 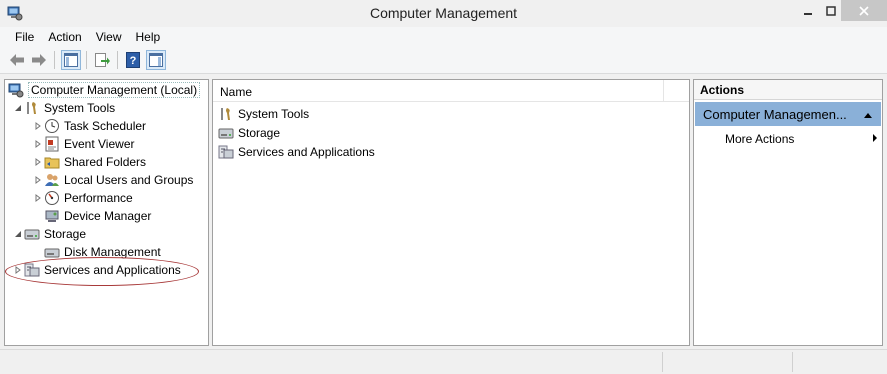 I want to click on tree-item-label: Disk Management, so click(x=112, y=252).